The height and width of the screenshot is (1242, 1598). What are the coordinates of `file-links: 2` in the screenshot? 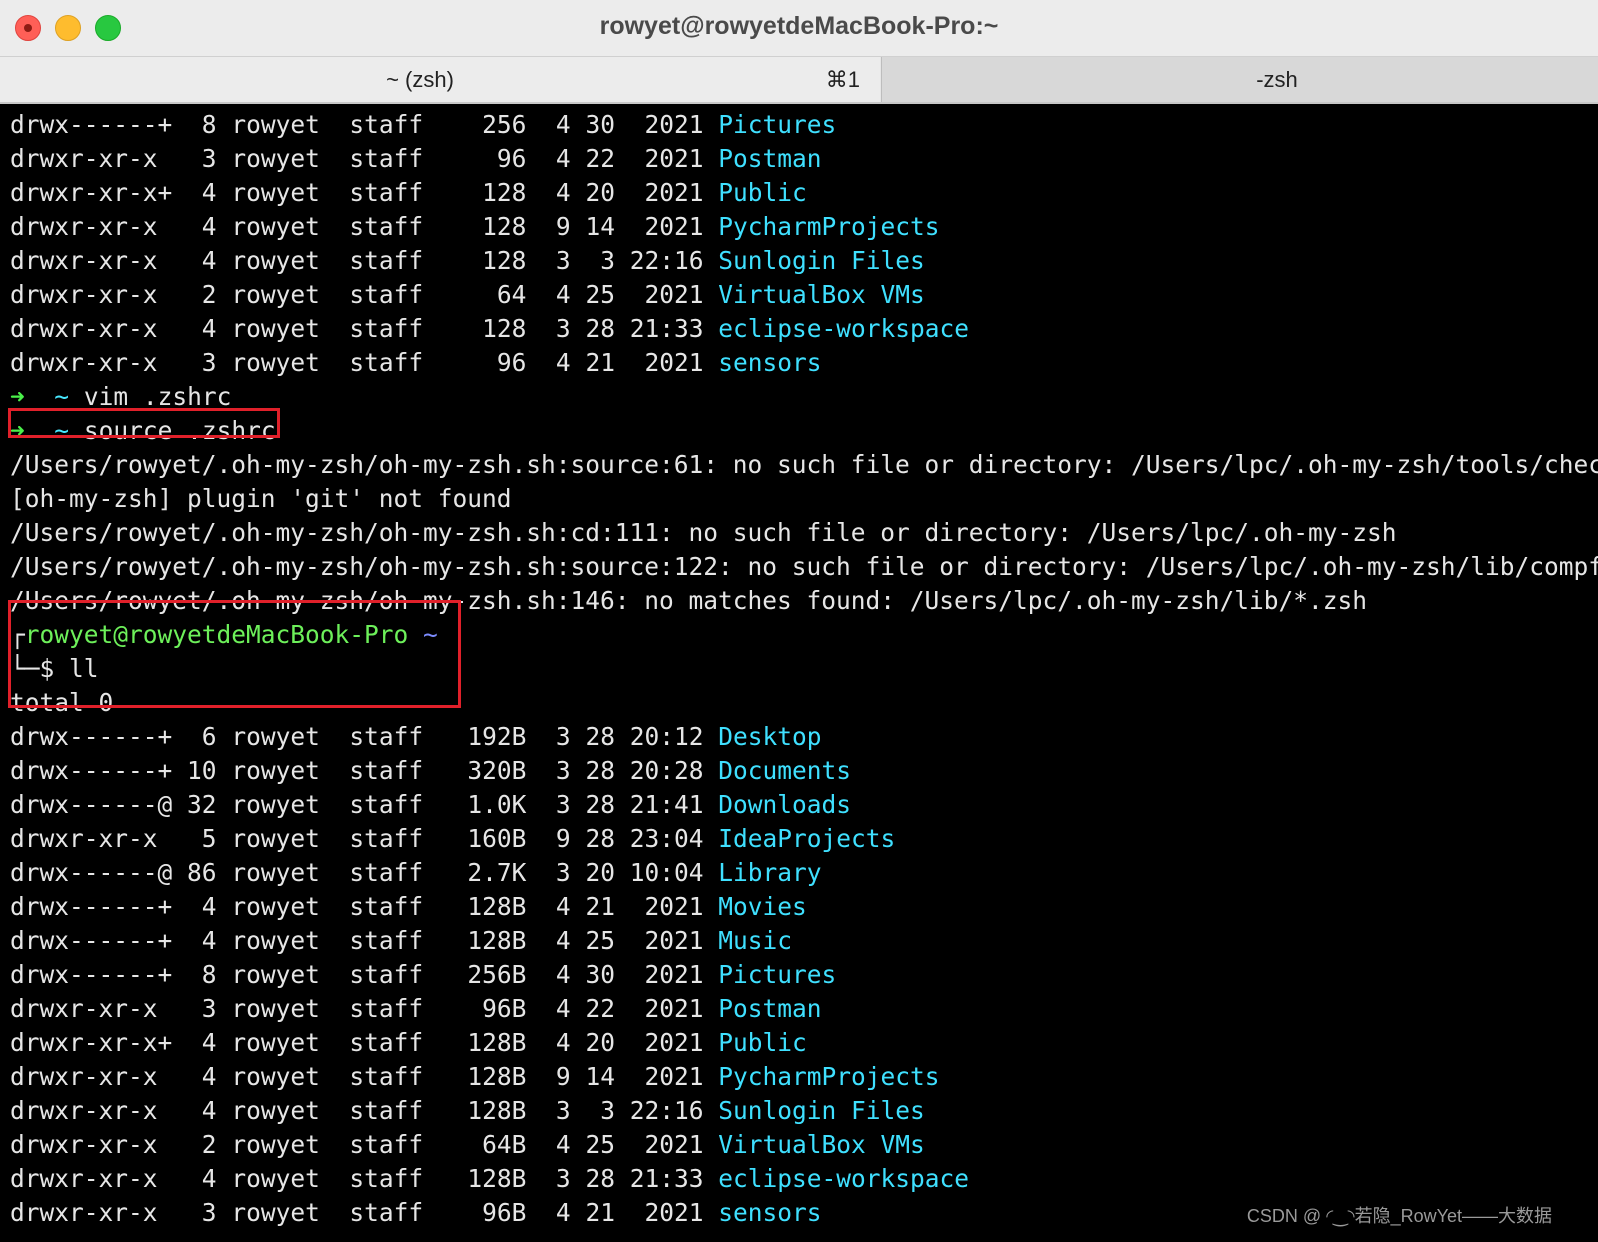 It's located at (202, 294).